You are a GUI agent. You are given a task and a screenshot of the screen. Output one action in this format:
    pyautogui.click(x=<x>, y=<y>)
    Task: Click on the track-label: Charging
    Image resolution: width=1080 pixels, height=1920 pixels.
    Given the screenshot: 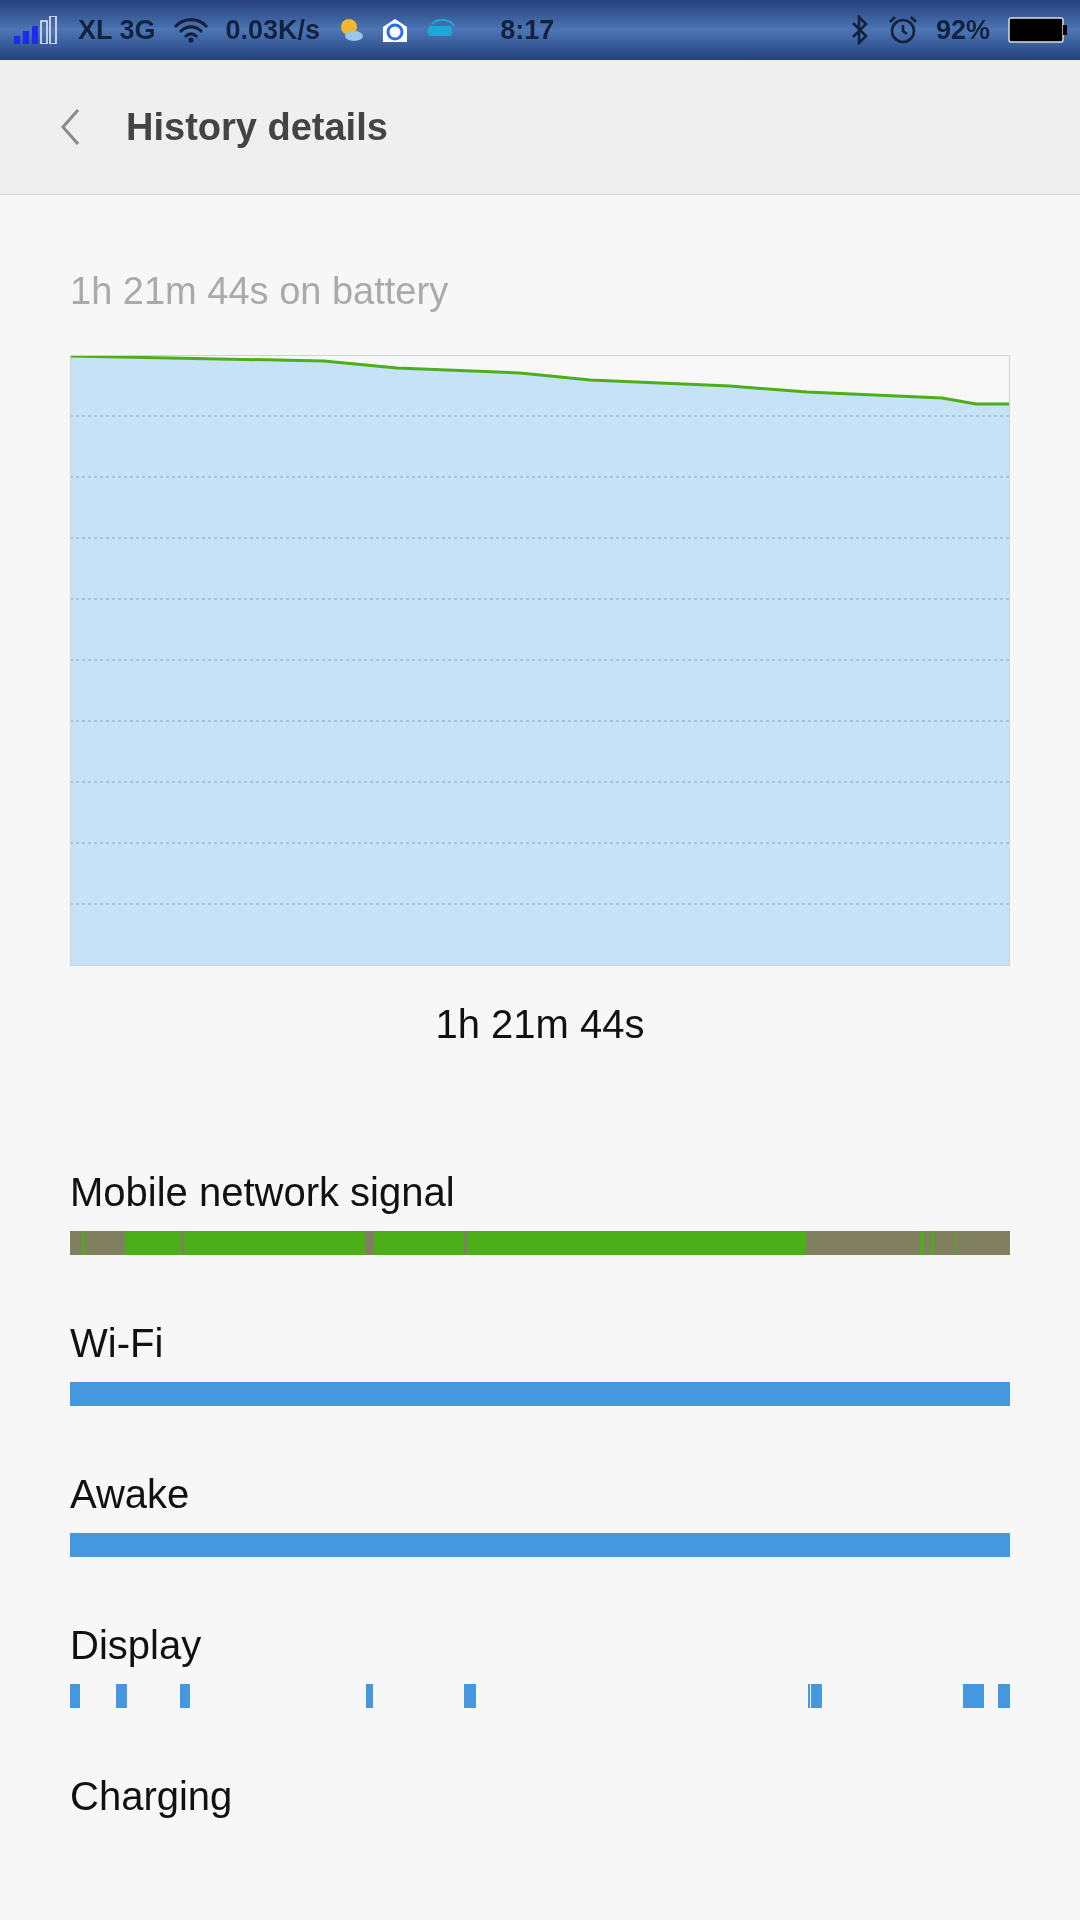 What is the action you would take?
    pyautogui.click(x=152, y=1796)
    